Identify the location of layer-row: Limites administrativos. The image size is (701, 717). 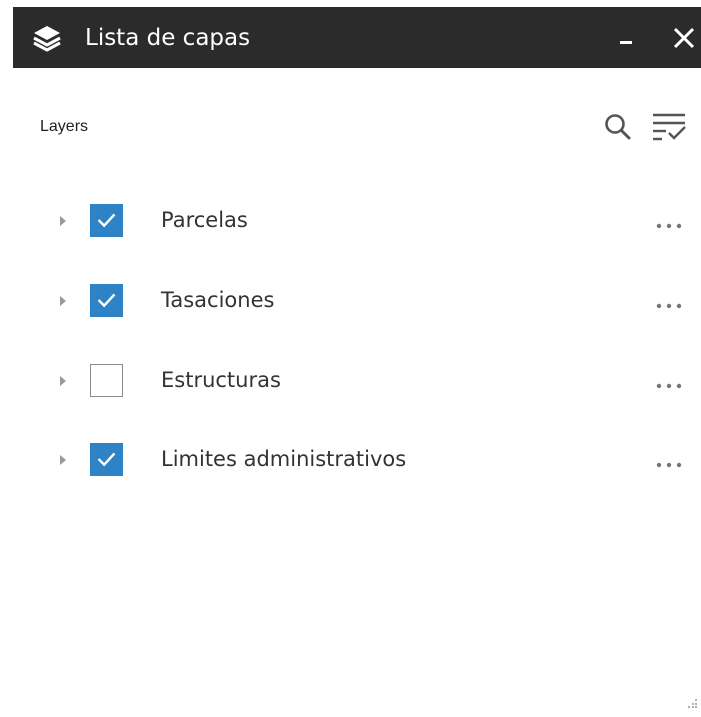
(357, 461).